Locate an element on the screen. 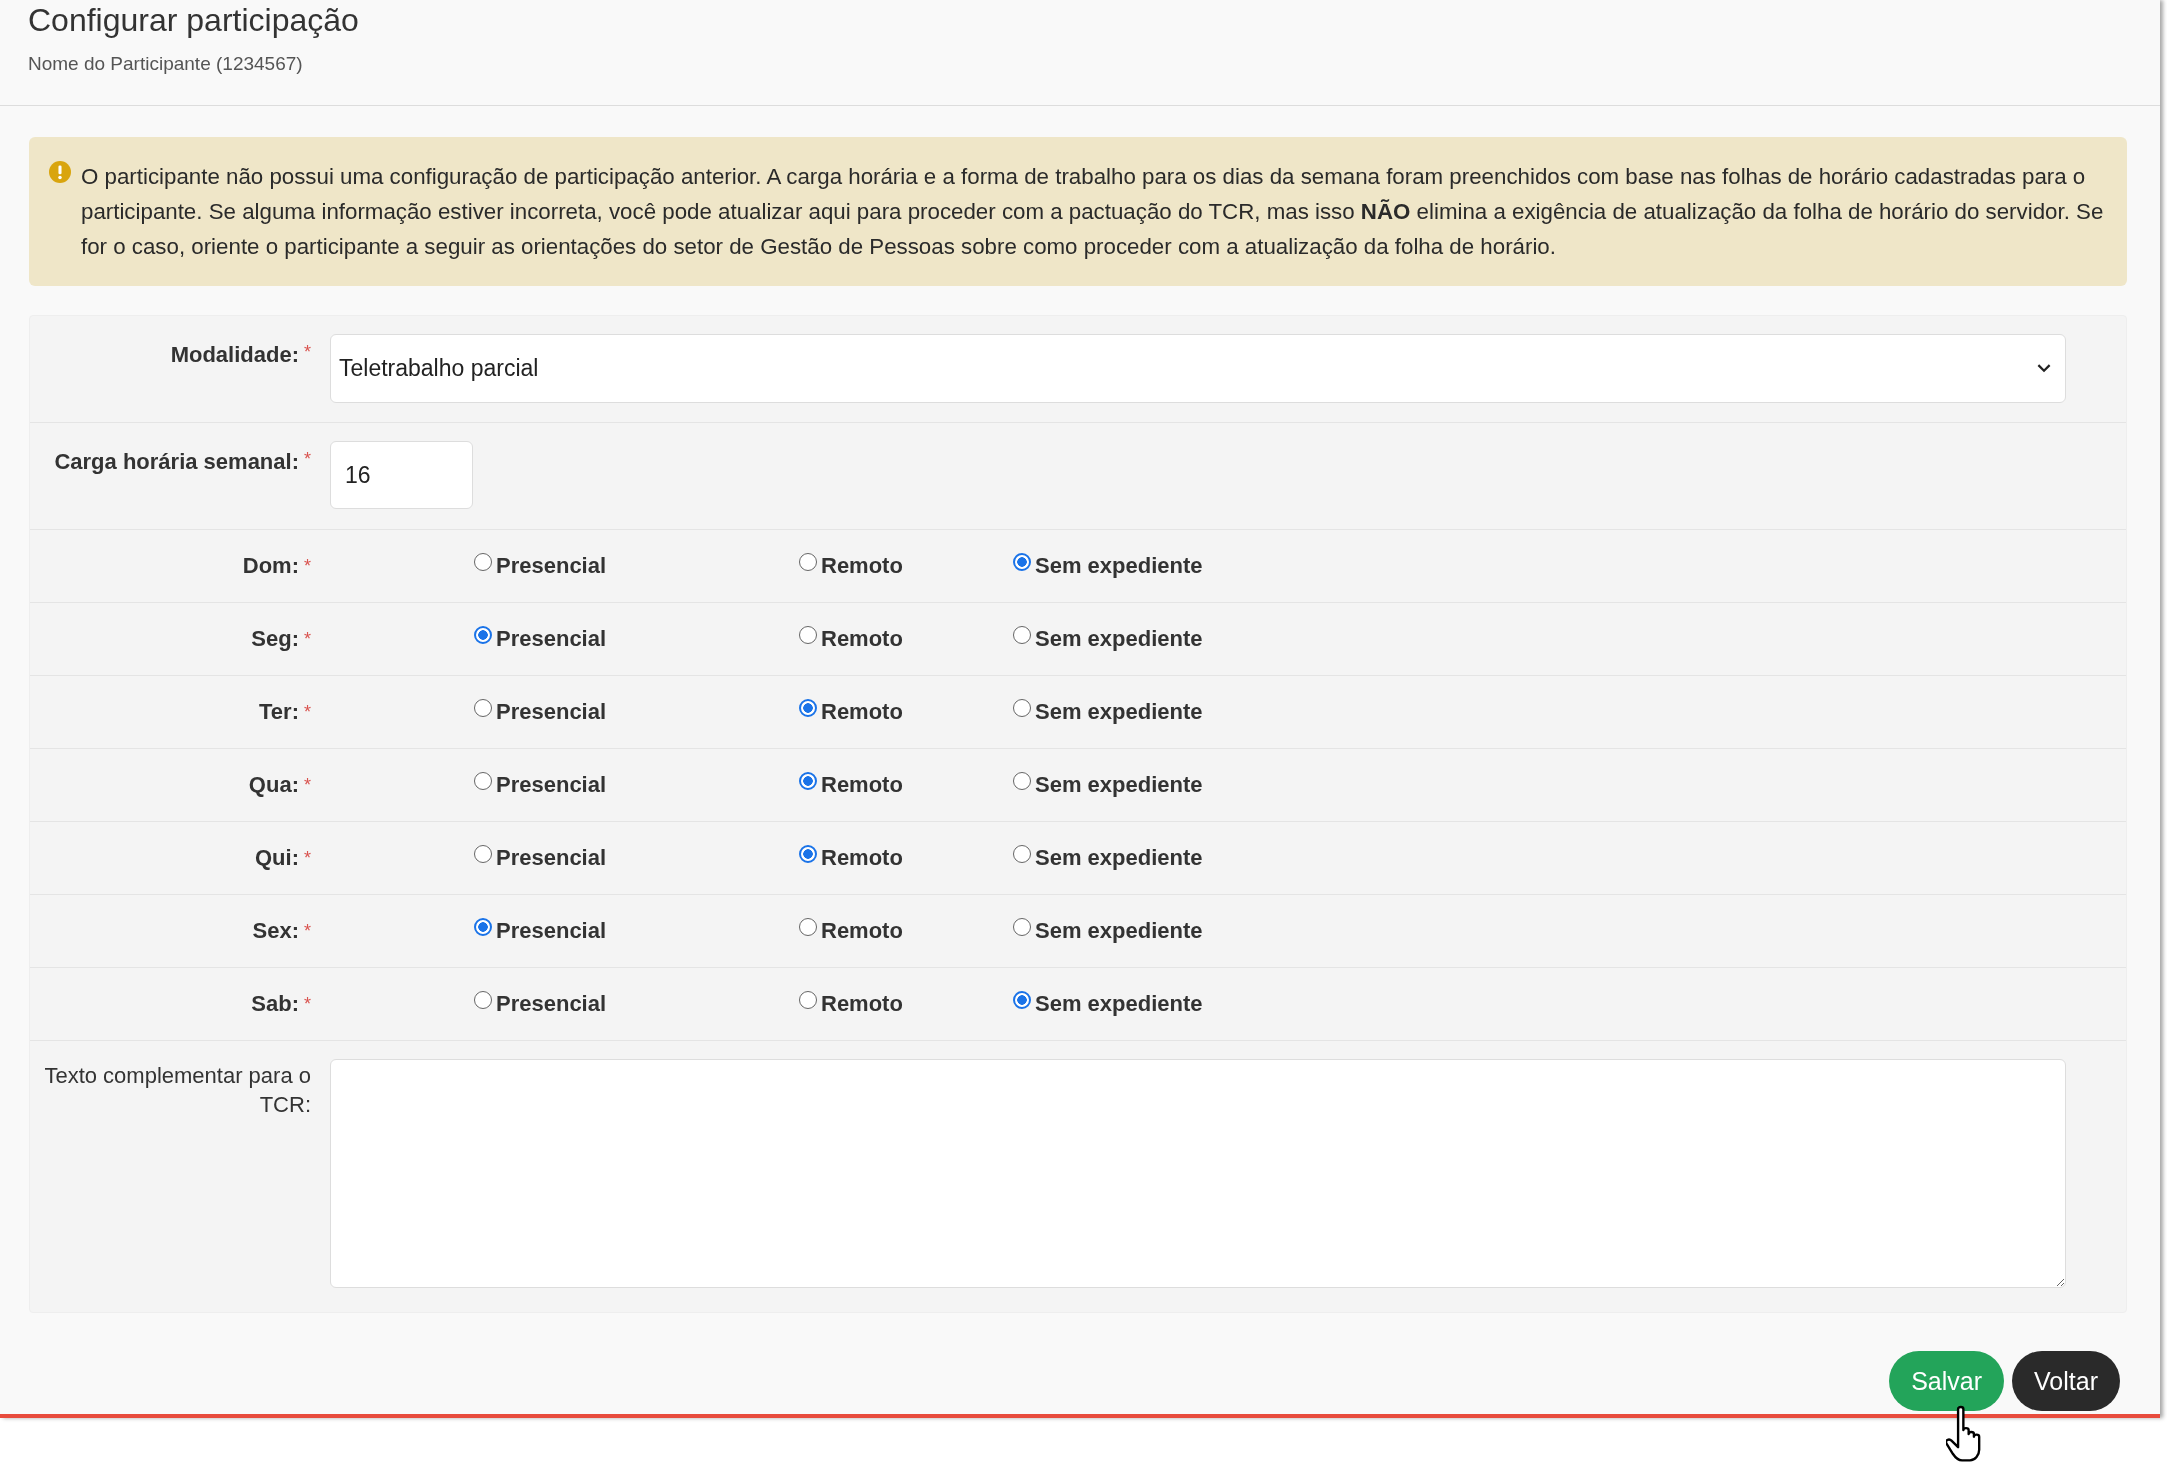 This screenshot has width=2167, height=1465. modality-select: Teletrabalho parcial is located at coordinates (1198, 368).